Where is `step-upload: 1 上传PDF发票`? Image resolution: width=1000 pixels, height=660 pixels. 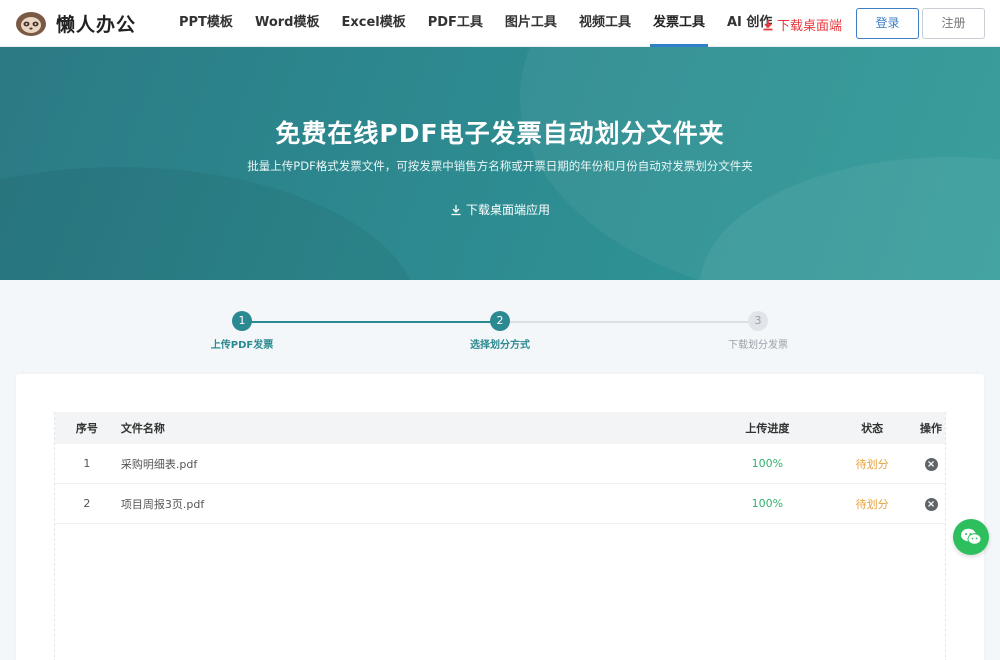
step-upload: 1 上传PDF发票 is located at coordinates (242, 331).